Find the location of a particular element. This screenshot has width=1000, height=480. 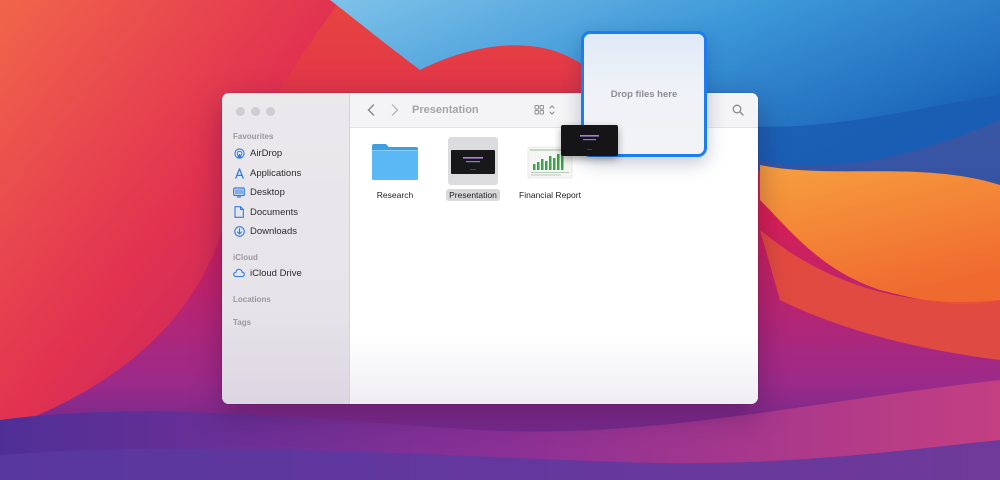

search-icon is located at coordinates (738, 110).